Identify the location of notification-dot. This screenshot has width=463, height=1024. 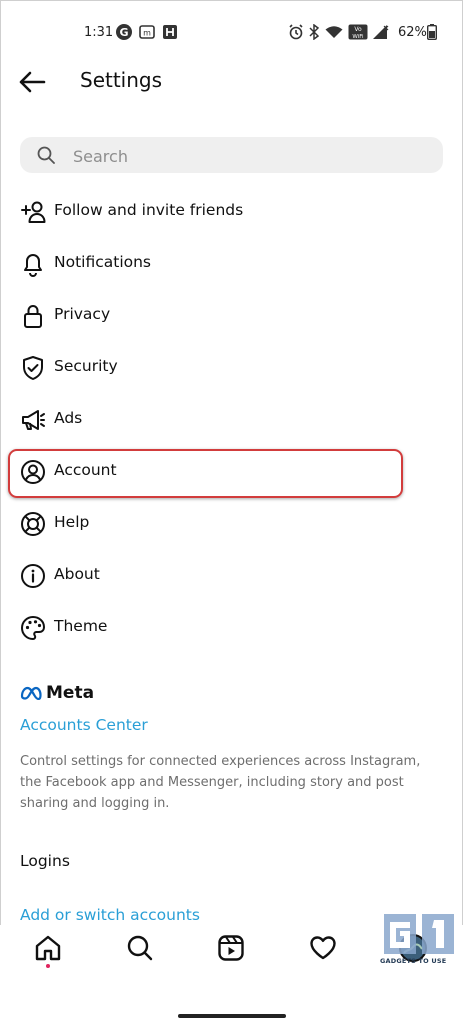
(48, 966).